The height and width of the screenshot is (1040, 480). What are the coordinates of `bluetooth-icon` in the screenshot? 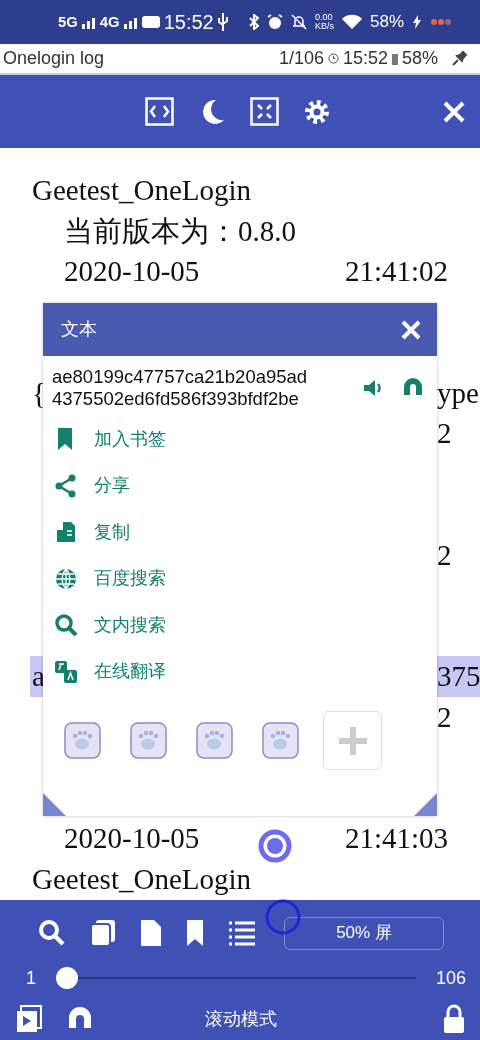 It's located at (253, 22).